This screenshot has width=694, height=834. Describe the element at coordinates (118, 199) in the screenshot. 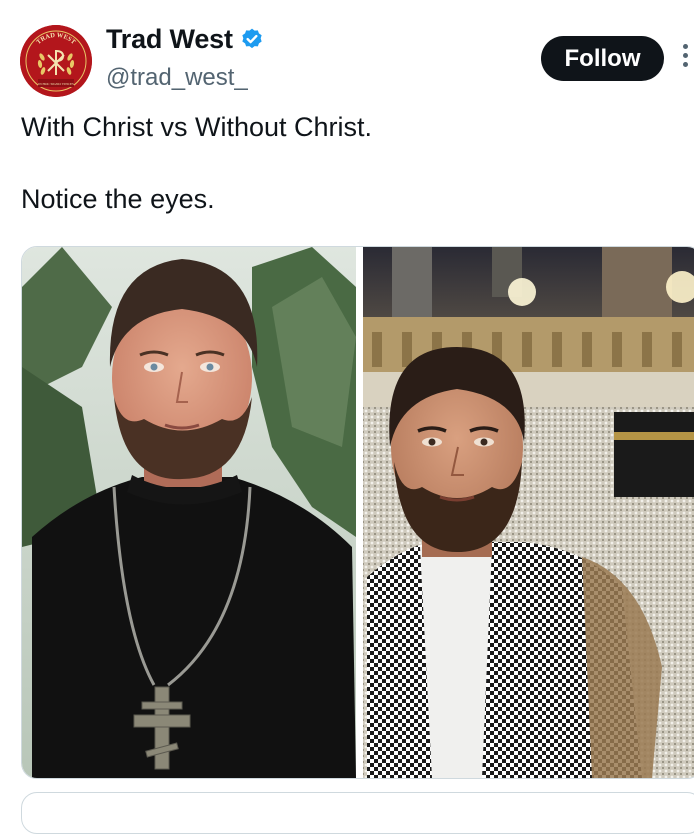

I see `tweet-text-line-2: Notice the eyes.` at that location.